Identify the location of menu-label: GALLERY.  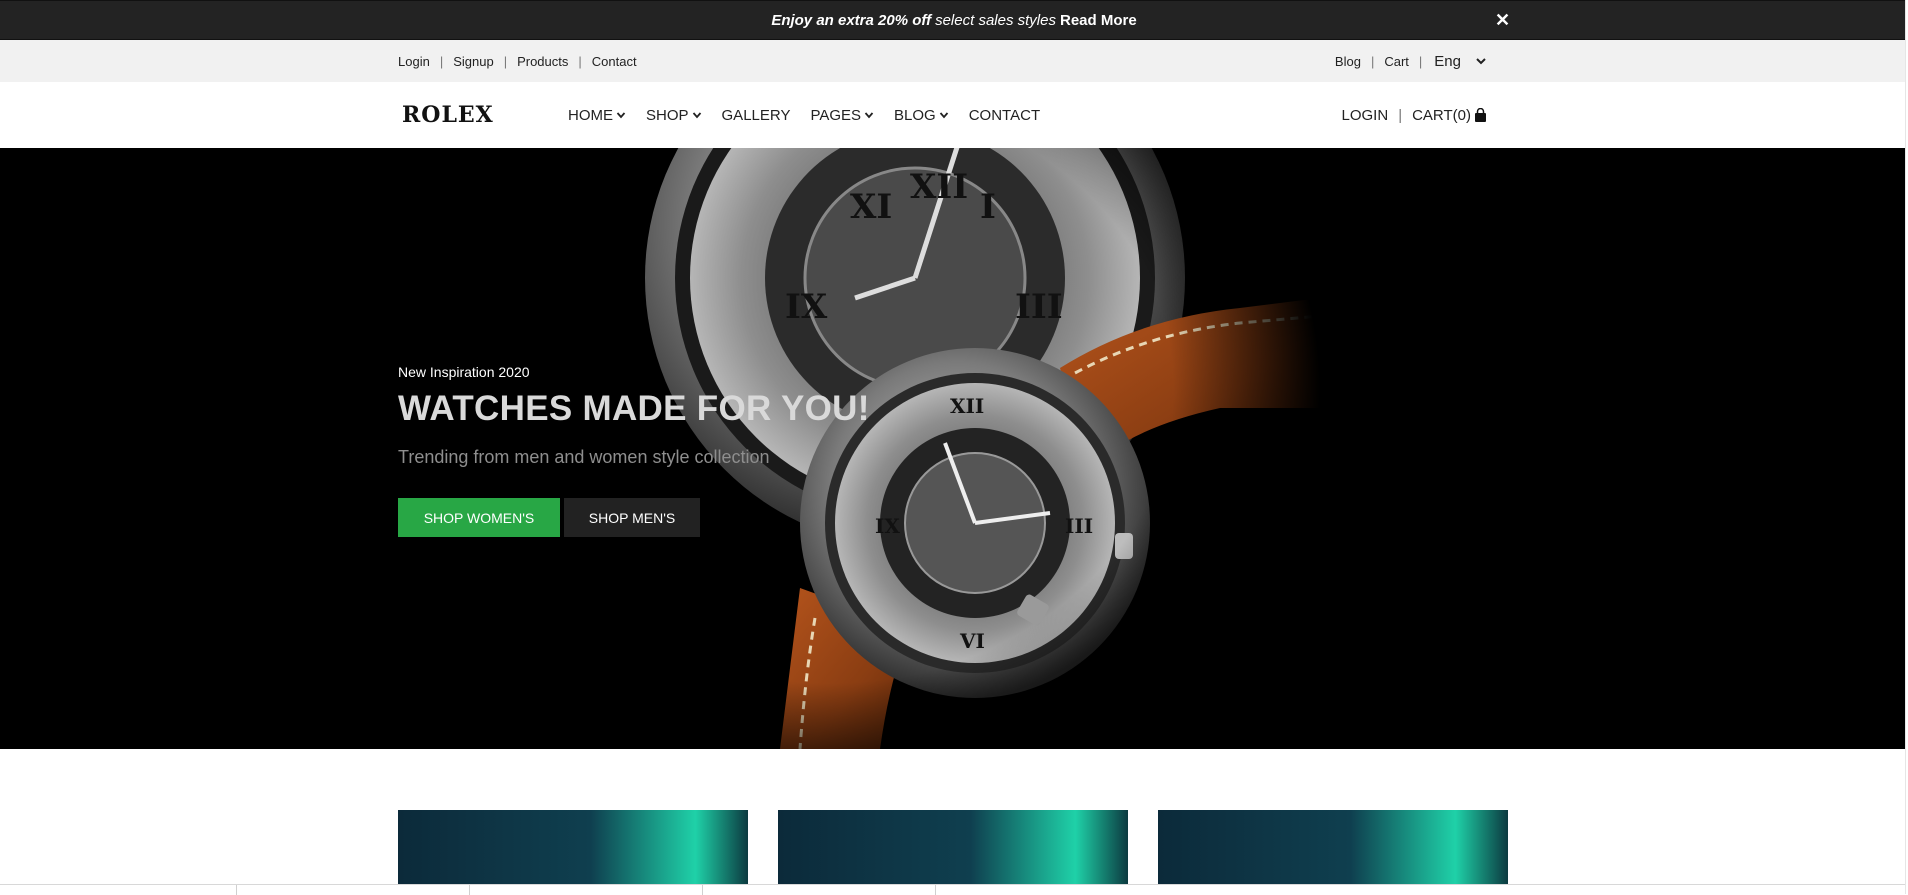
(756, 115).